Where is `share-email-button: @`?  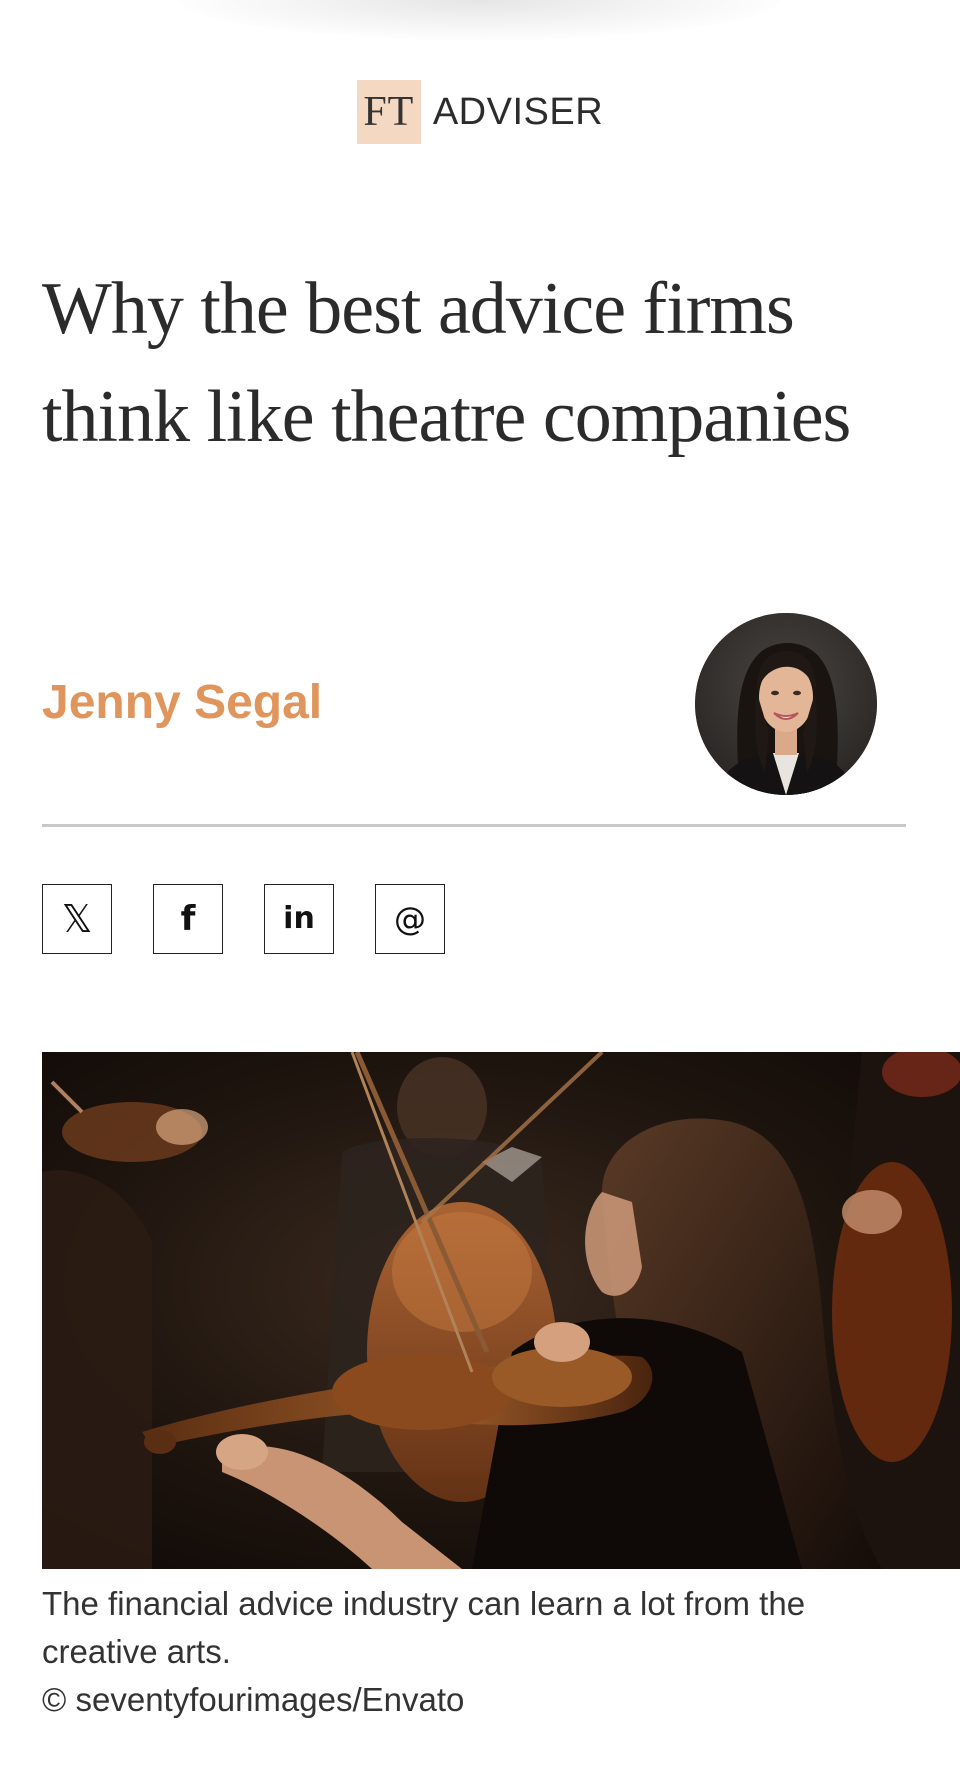 share-email-button: @ is located at coordinates (410, 919).